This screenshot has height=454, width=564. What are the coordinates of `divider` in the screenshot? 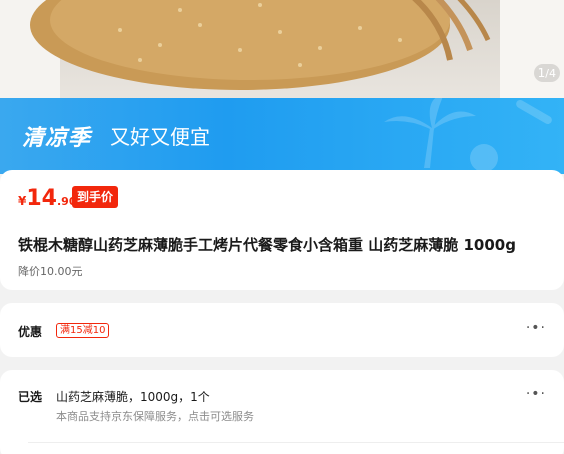 It's located at (296, 442).